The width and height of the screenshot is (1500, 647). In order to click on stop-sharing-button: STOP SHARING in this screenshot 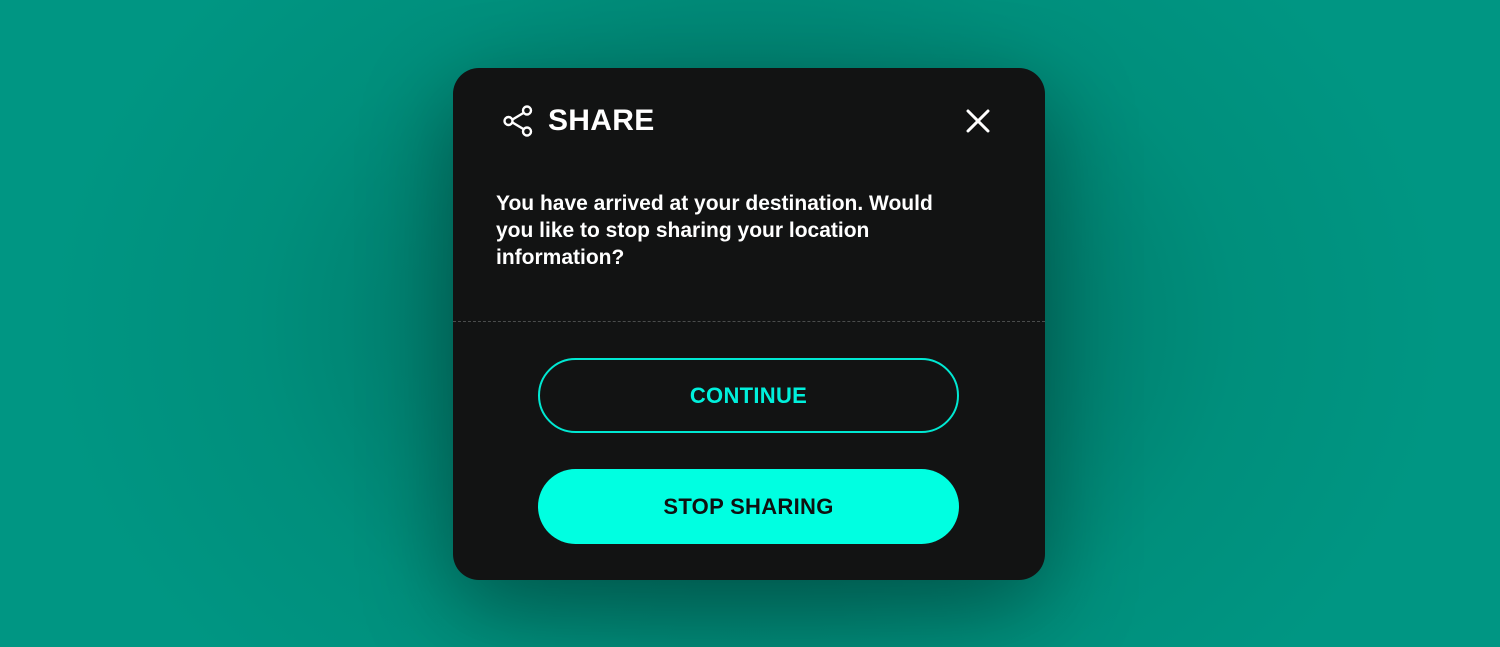, I will do `click(748, 506)`.